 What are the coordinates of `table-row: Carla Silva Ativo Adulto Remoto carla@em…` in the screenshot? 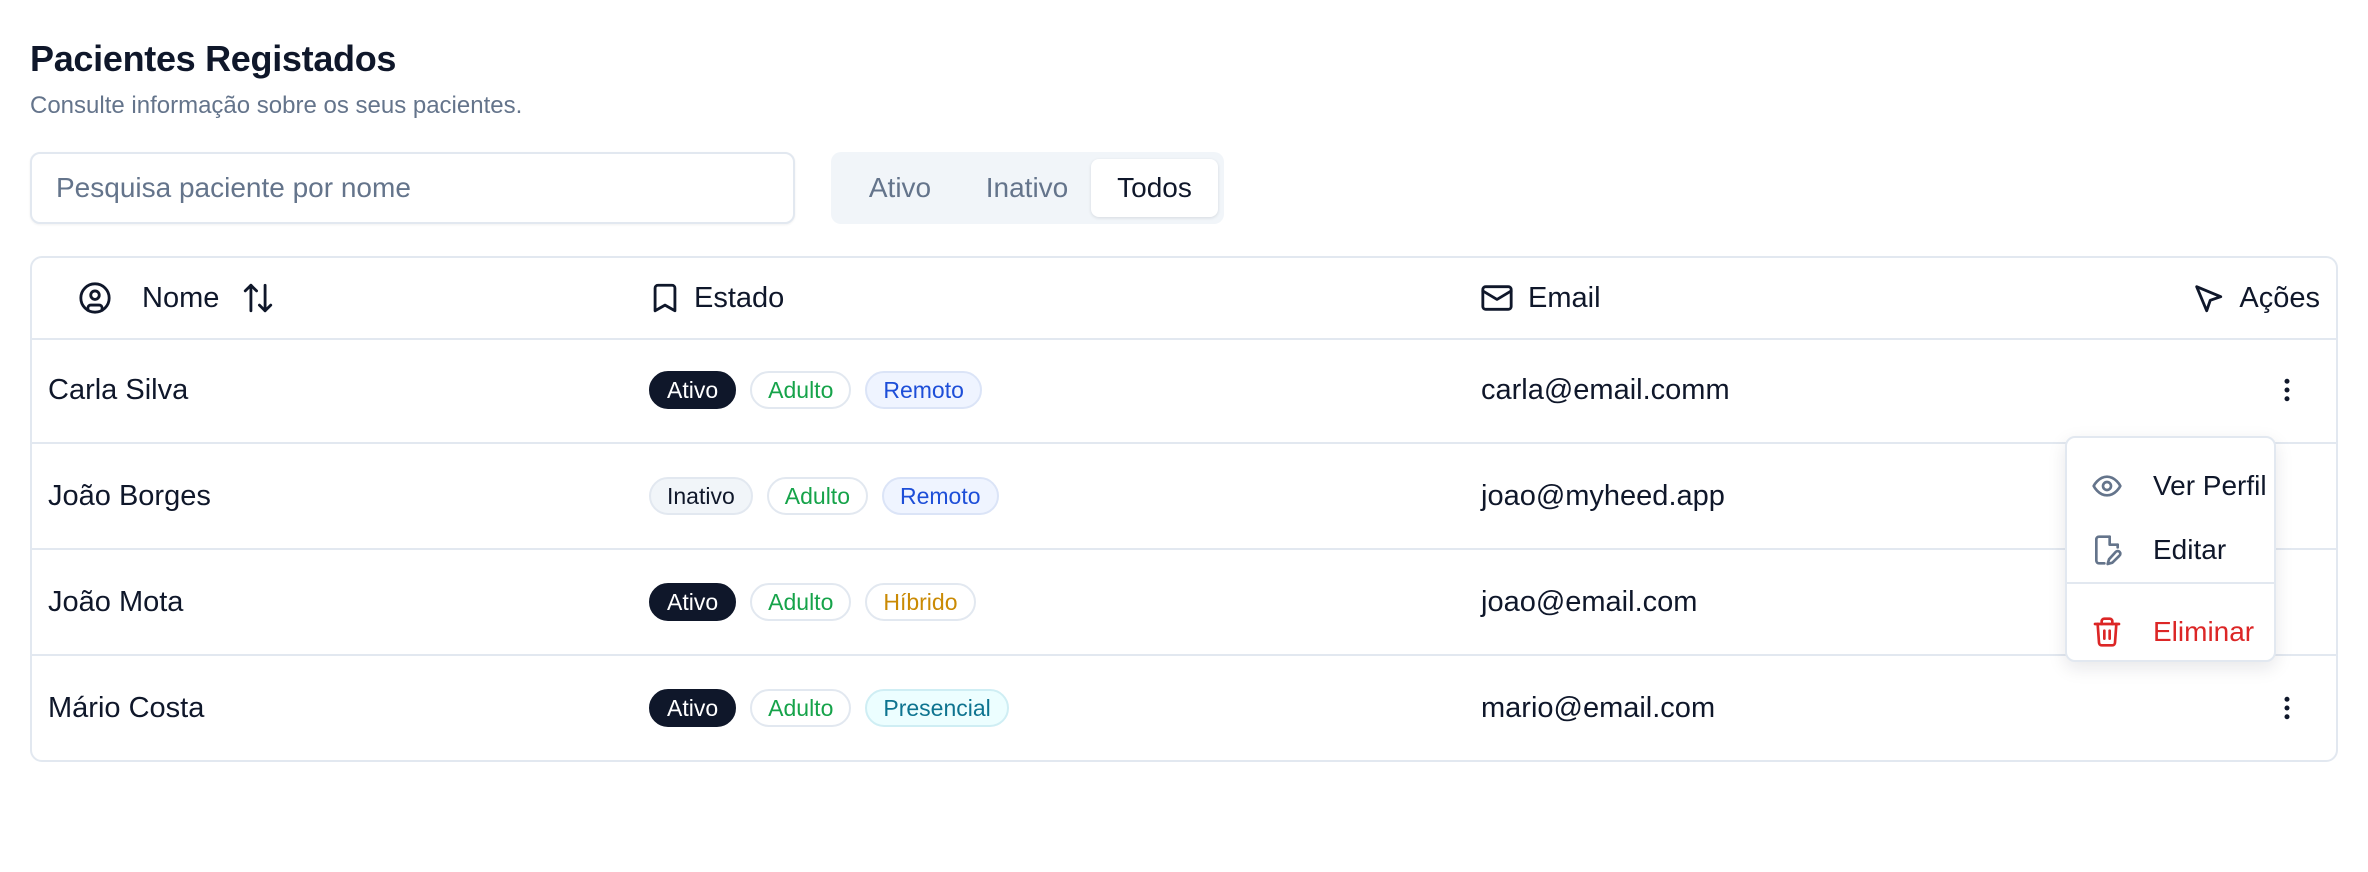 It's located at (1184, 391).